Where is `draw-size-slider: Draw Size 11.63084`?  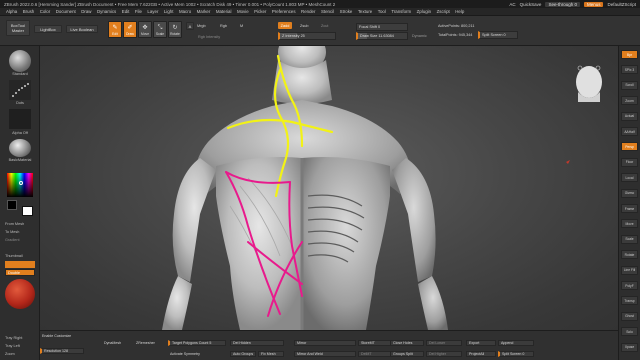
draw-size-slider: Draw Size 11.63084 is located at coordinates (382, 36).